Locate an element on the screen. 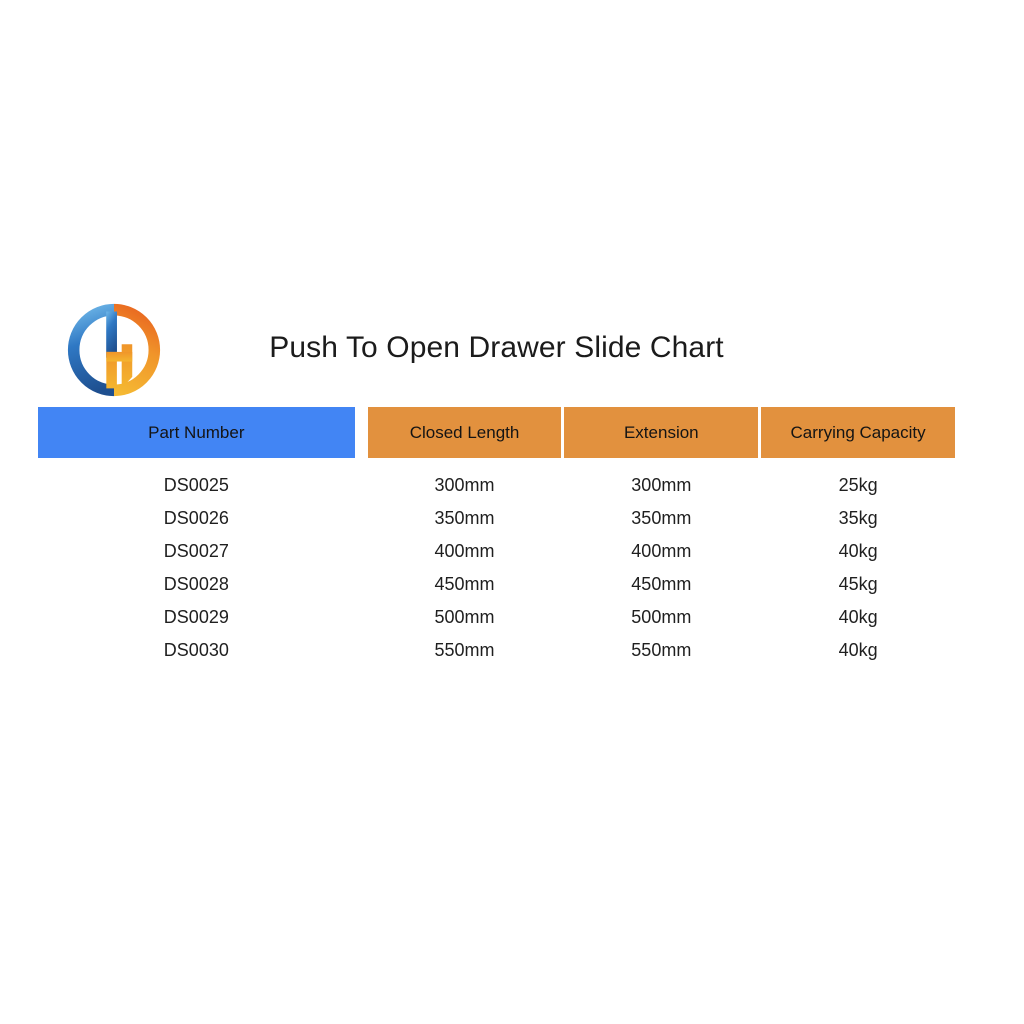  chart-header: Push To Open Drawer Slide Chart is located at coordinates (496, 348).